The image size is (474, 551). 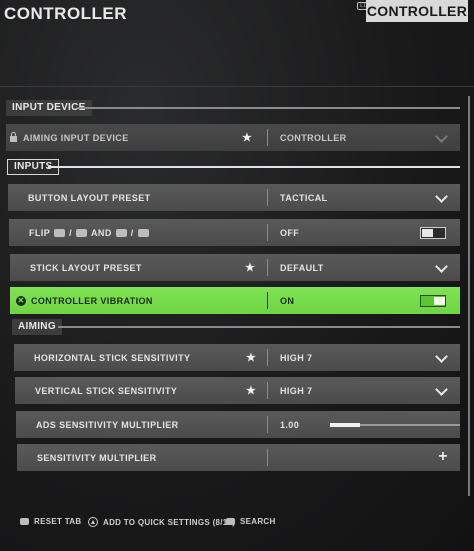 I want to click on row-aiming-input-device: AIMING INPUT DEVICE ★ CONTROLLER, so click(x=233, y=137).